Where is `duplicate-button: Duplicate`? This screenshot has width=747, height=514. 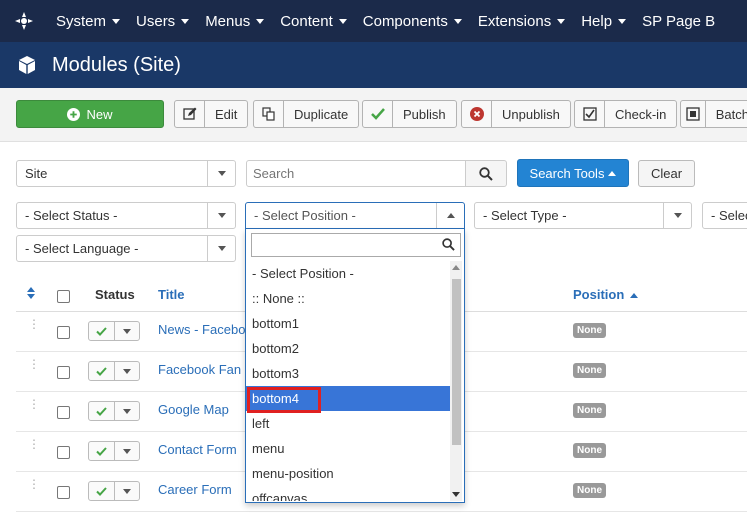 duplicate-button: Duplicate is located at coordinates (306, 114).